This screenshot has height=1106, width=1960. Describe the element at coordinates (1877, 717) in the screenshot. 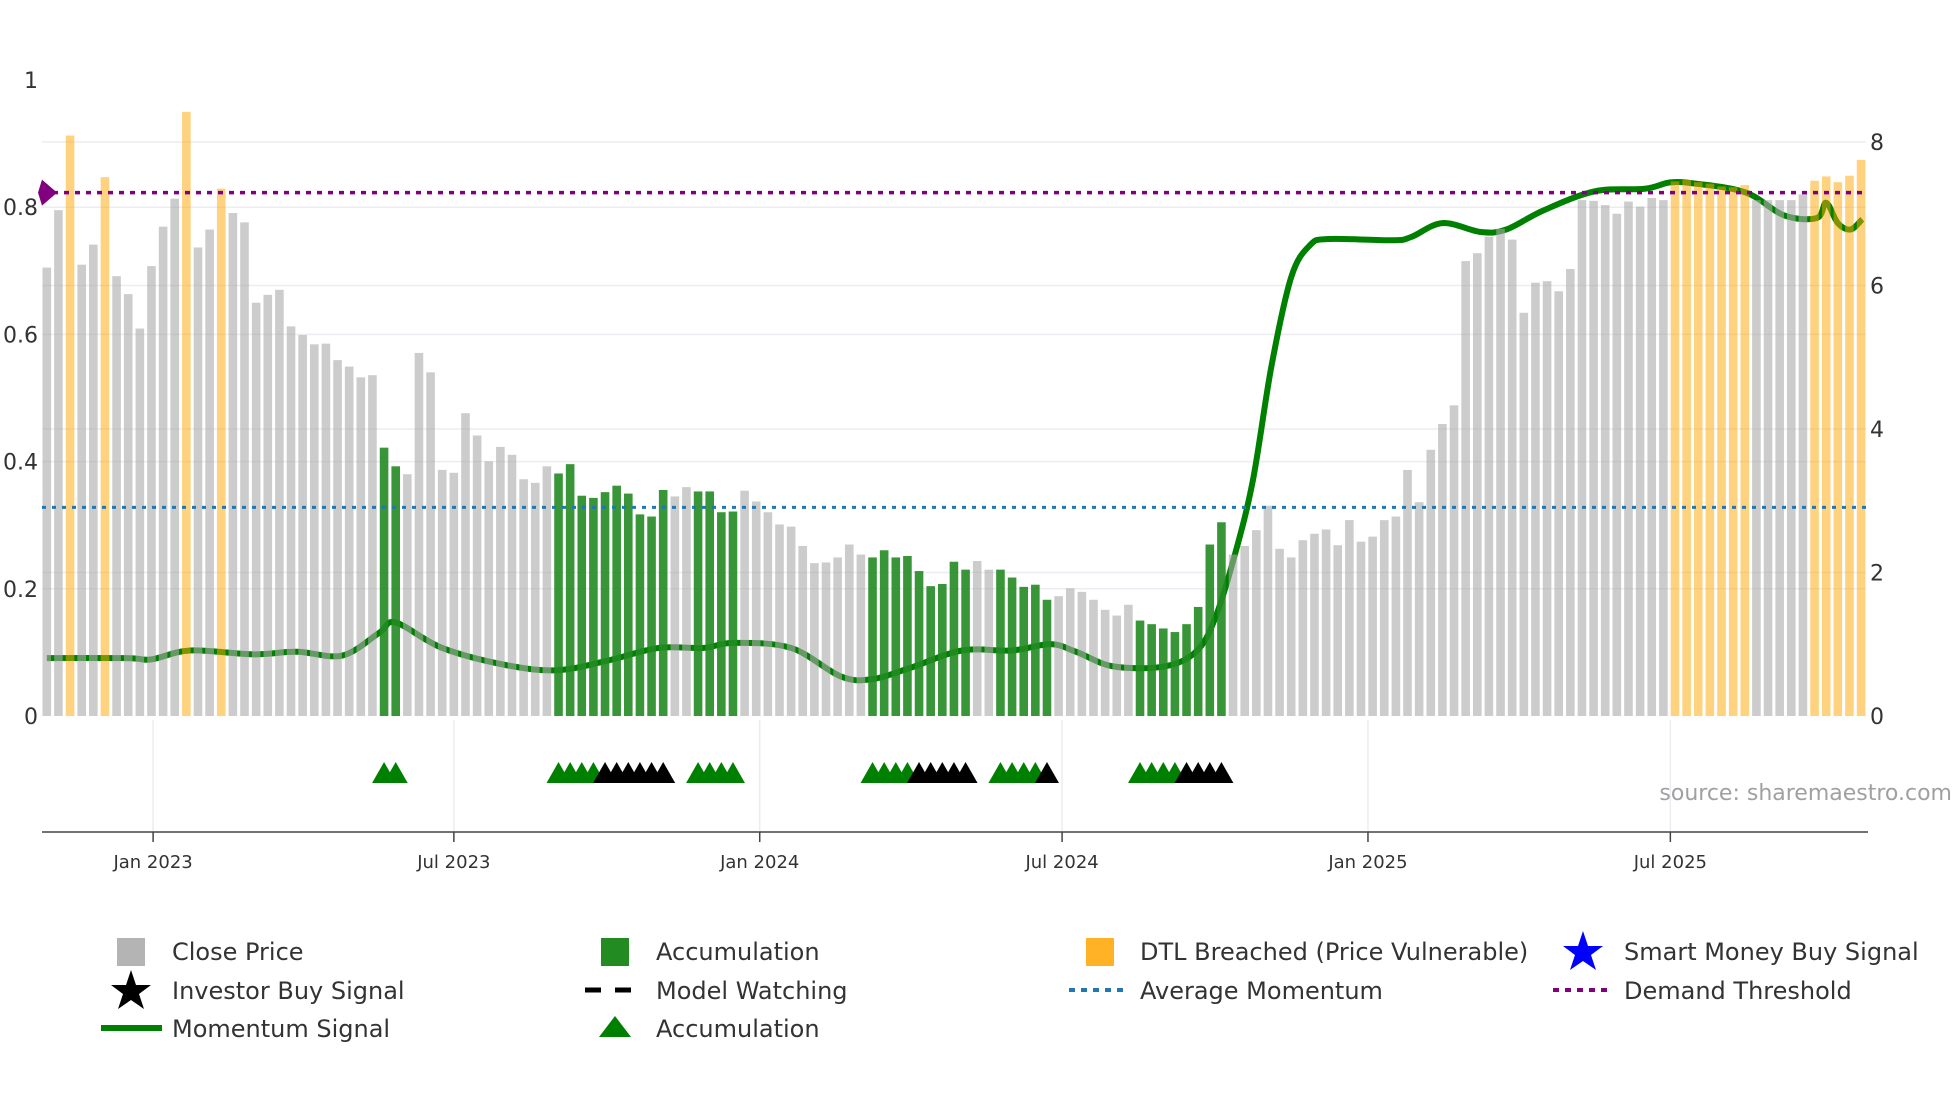

I see `right-tick-label: 0` at that location.